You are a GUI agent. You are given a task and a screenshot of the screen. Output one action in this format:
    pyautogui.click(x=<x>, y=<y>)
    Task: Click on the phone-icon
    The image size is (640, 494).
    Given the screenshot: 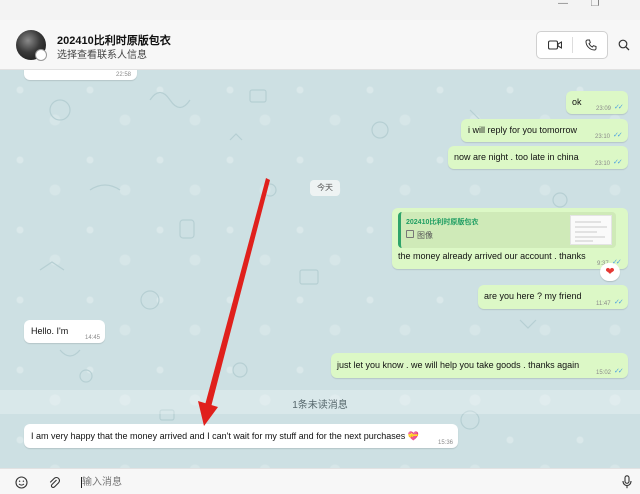 What is the action you would take?
    pyautogui.click(x=590, y=45)
    